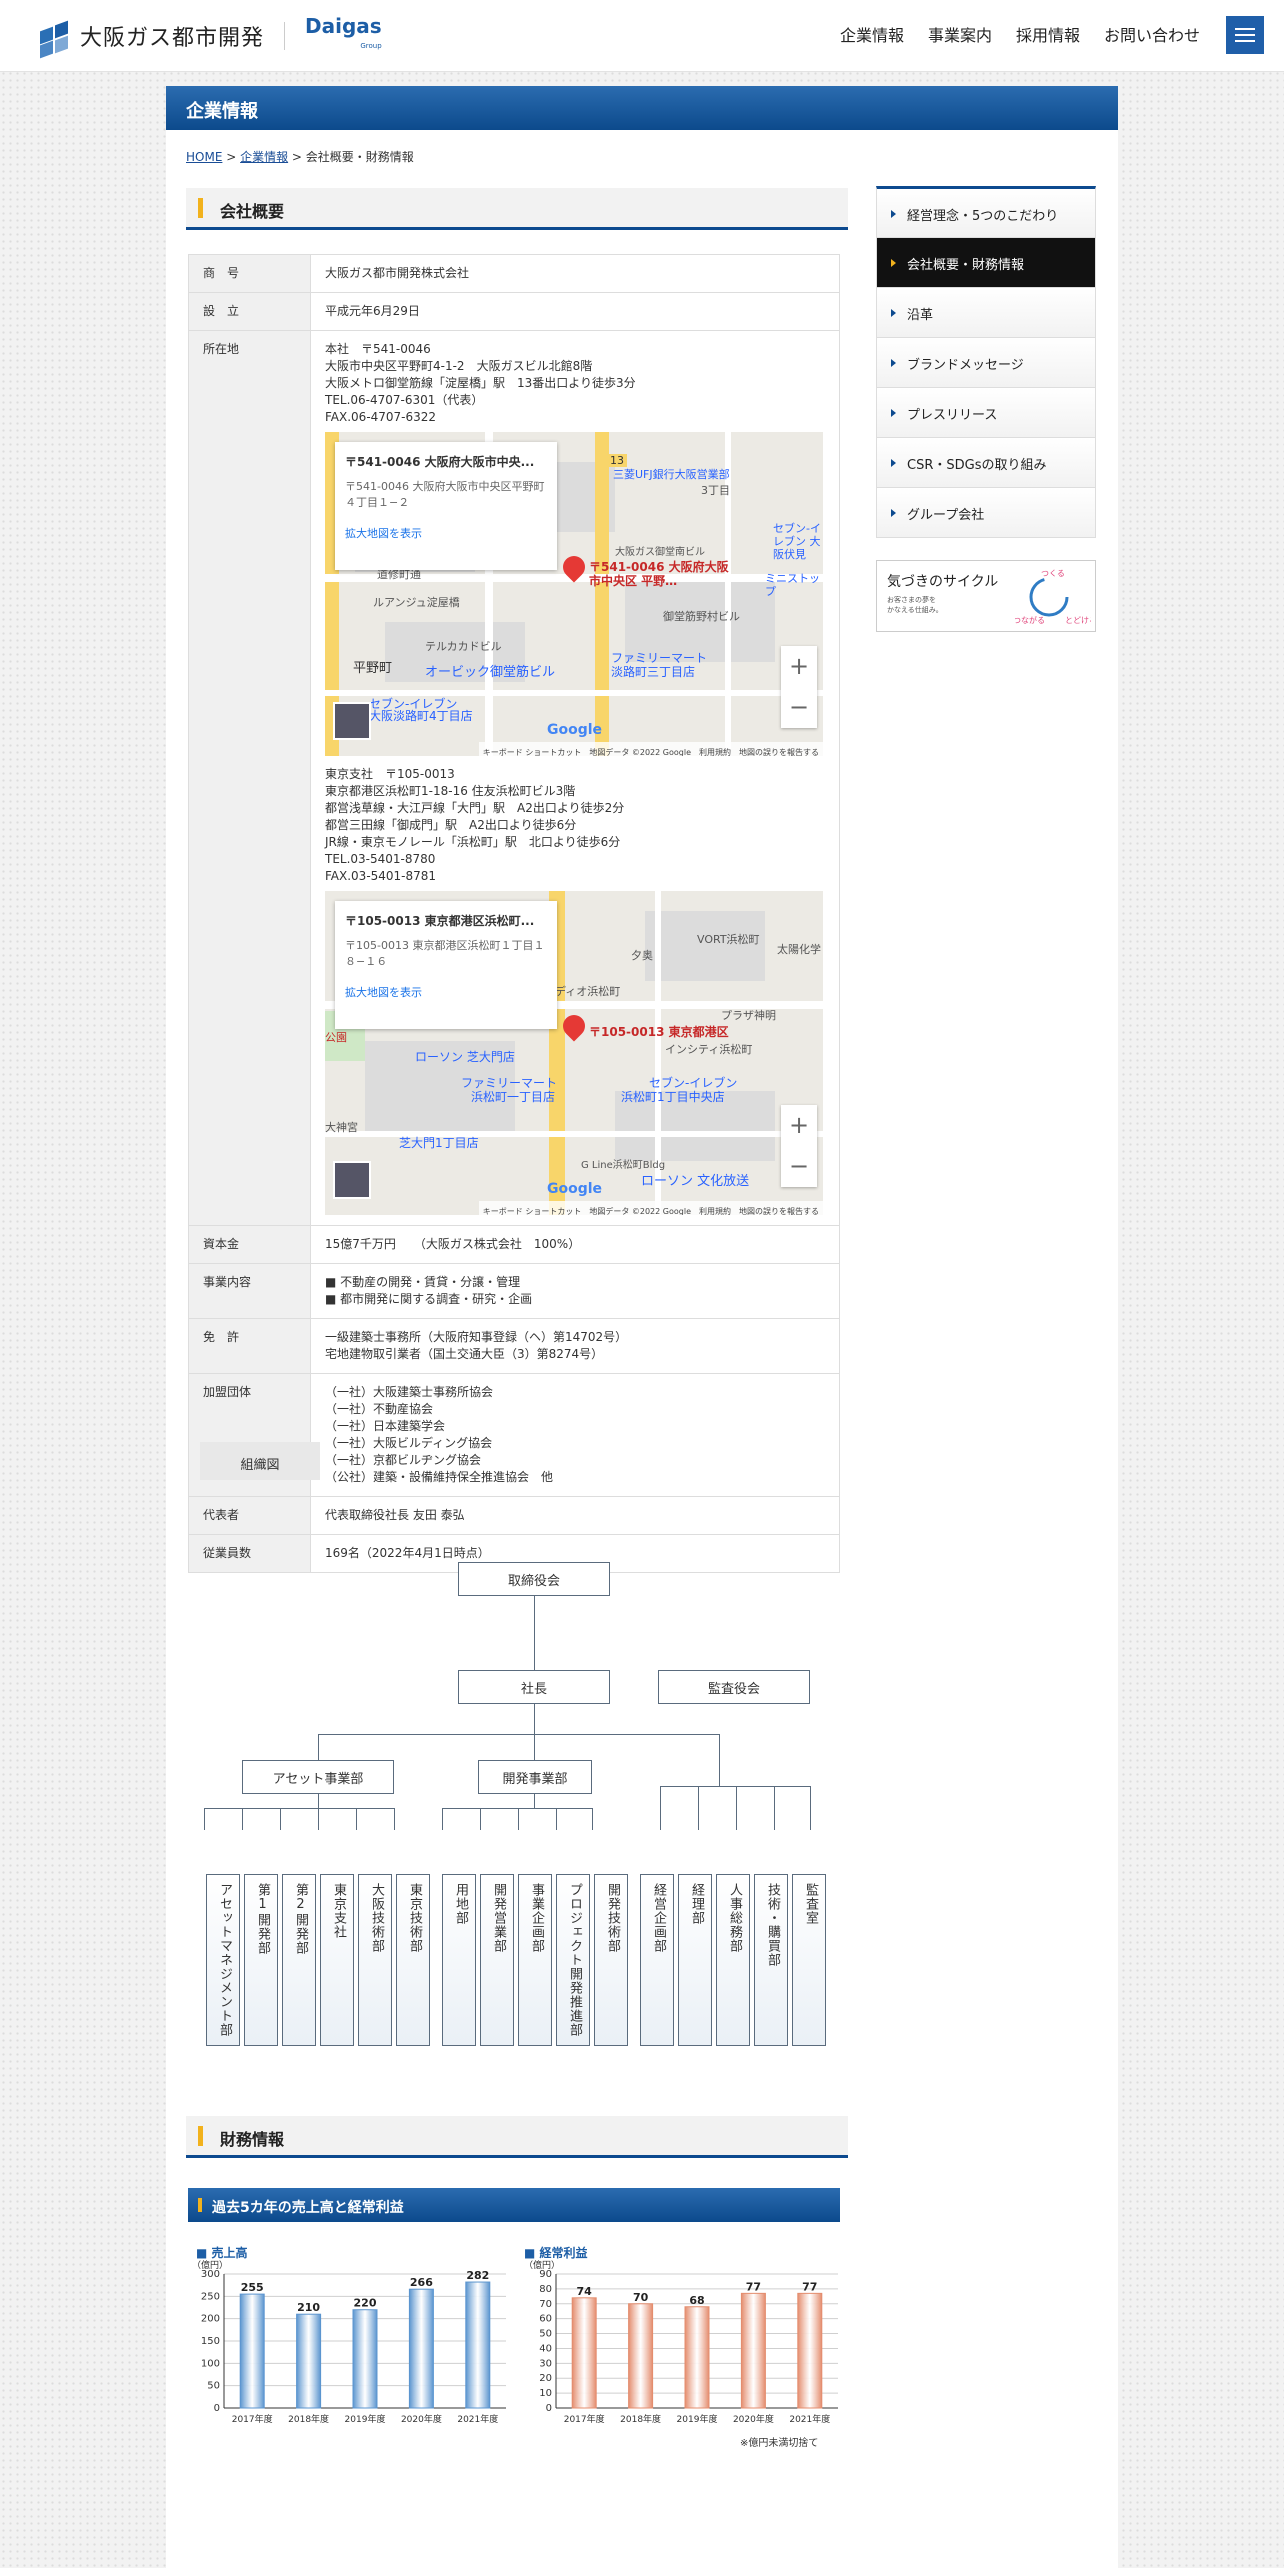 Image resolution: width=1284 pixels, height=2568 pixels. I want to click on y-tick-label: 60, so click(545, 2319).